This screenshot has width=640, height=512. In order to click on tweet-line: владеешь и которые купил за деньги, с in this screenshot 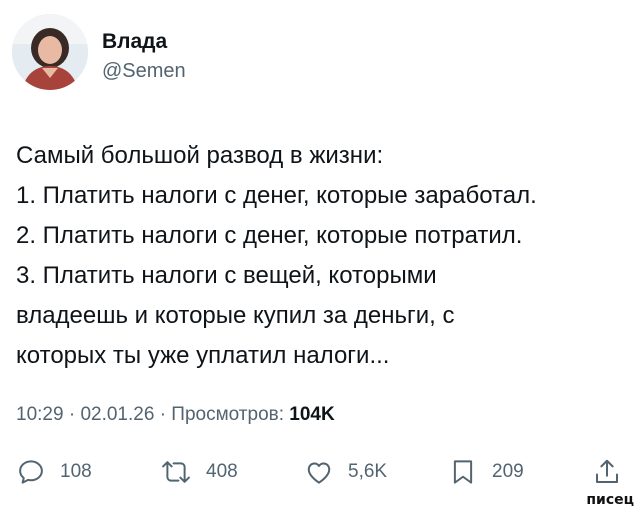, I will do `click(235, 315)`.